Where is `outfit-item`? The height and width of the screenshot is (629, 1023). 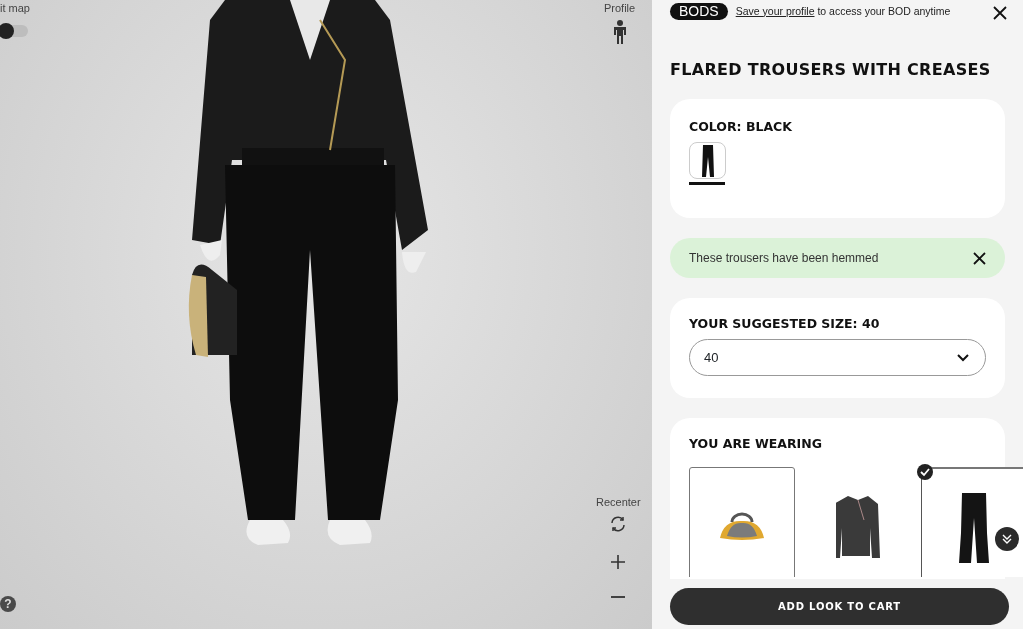 outfit-item is located at coordinates (972, 522).